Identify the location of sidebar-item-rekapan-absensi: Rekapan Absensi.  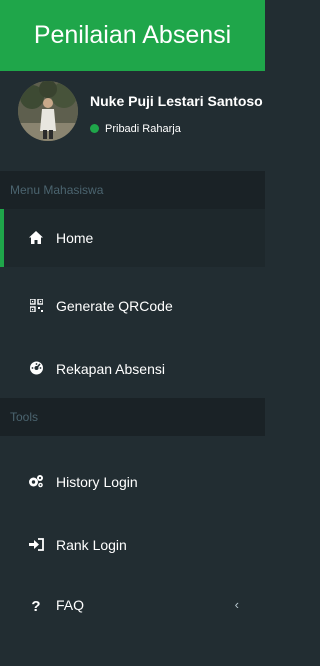
(132, 369).